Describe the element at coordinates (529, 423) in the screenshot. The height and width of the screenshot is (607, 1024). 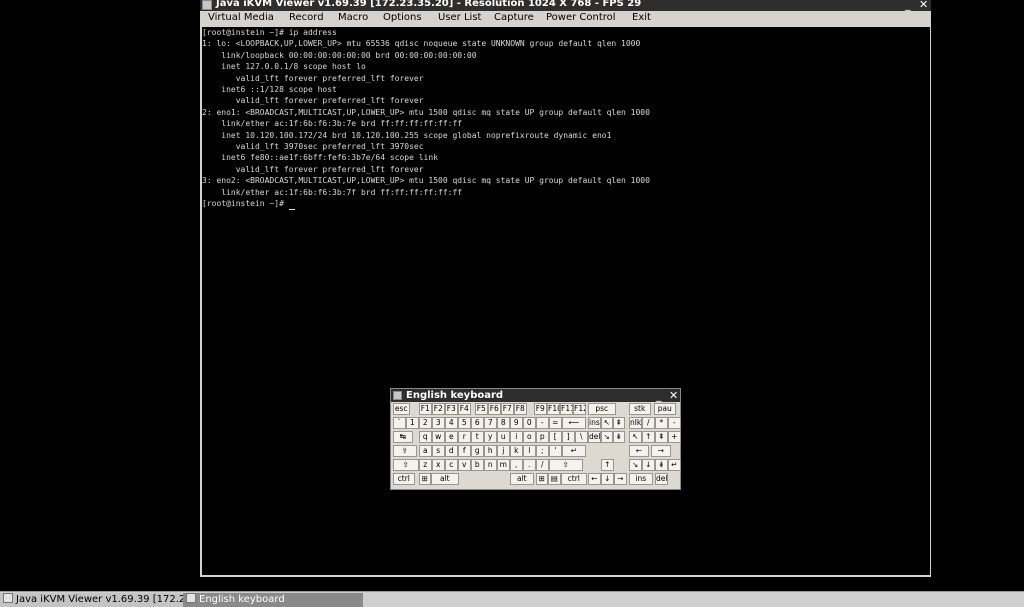
I see `key-0: 0` at that location.